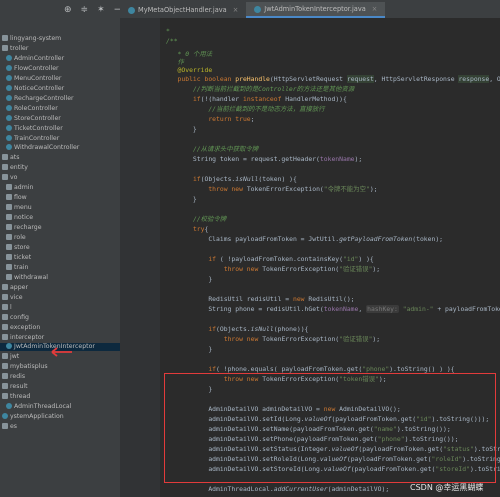  I want to click on tree-item-label: ystemApplication, so click(37, 417).